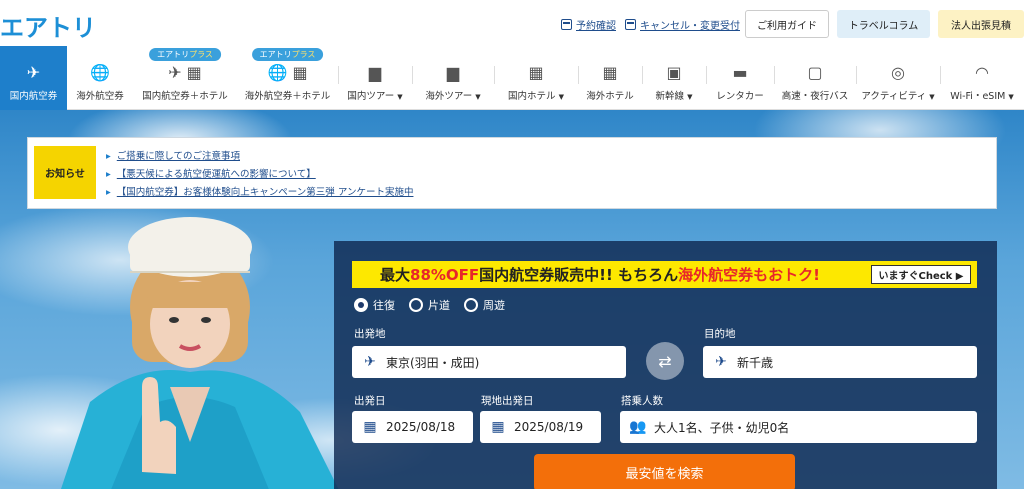  What do you see at coordinates (185, 72) in the screenshot?
I see `plane-hotel-icon: ✈ ▦` at bounding box center [185, 72].